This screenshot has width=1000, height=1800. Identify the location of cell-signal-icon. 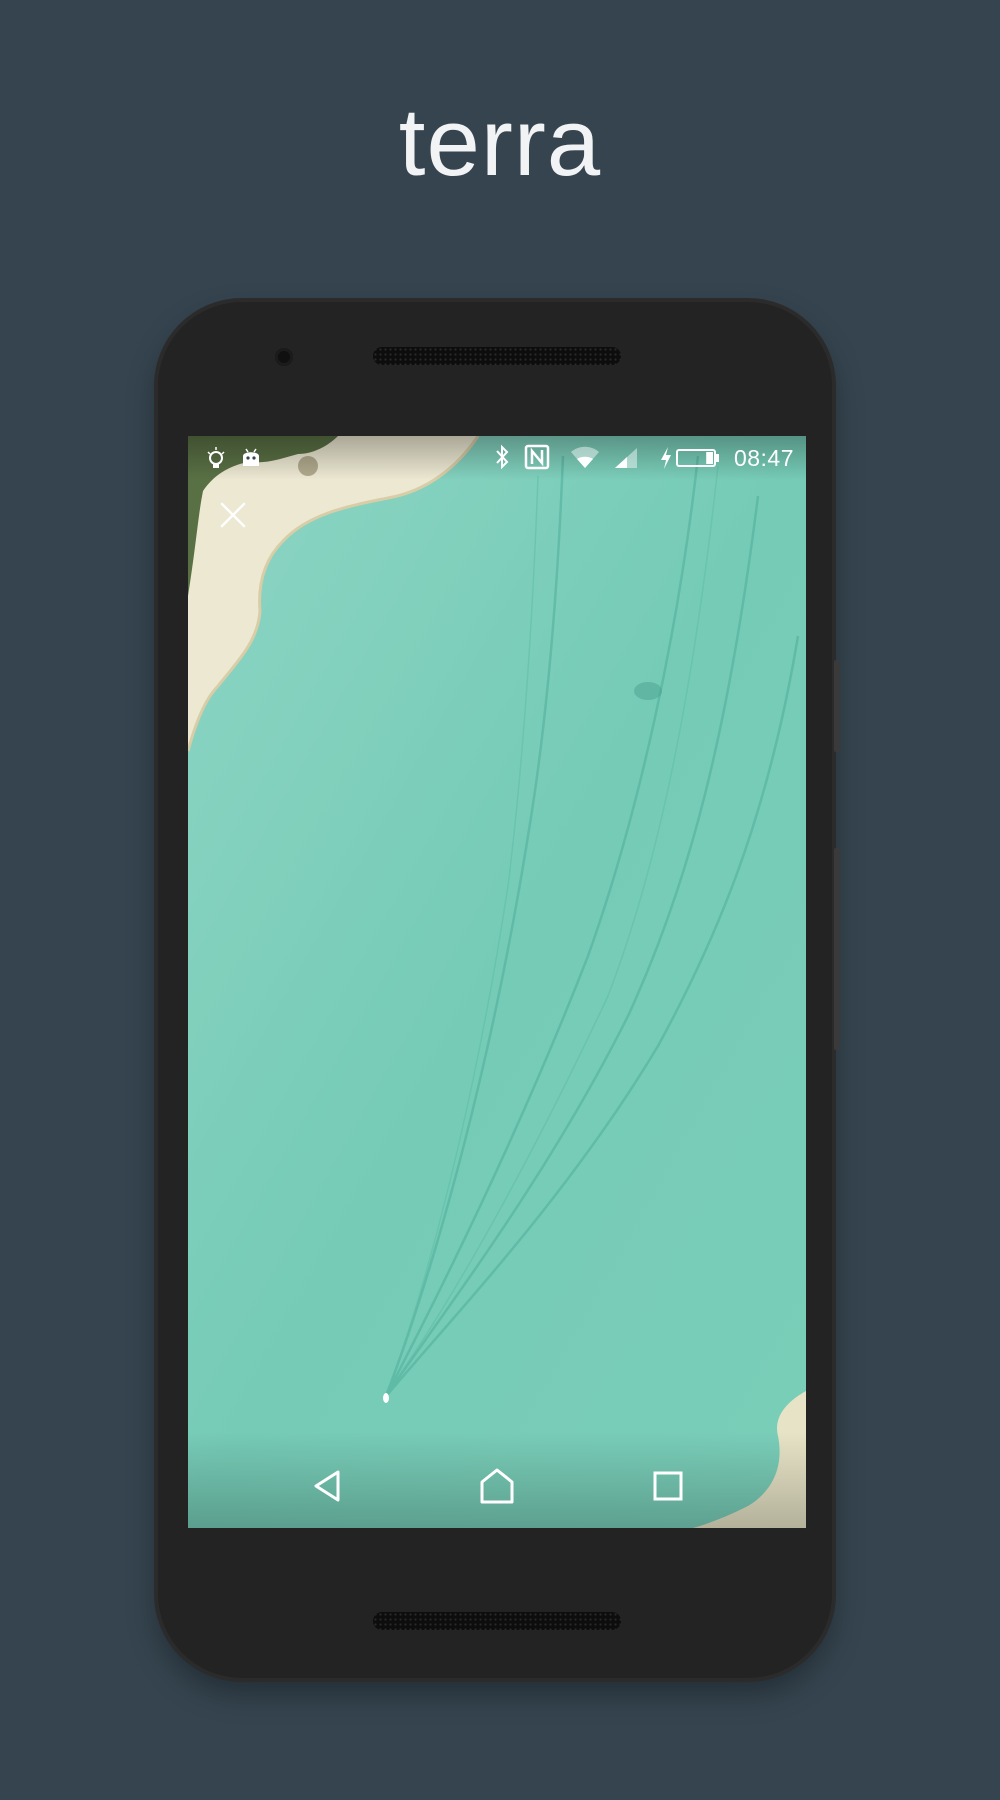
(626, 458).